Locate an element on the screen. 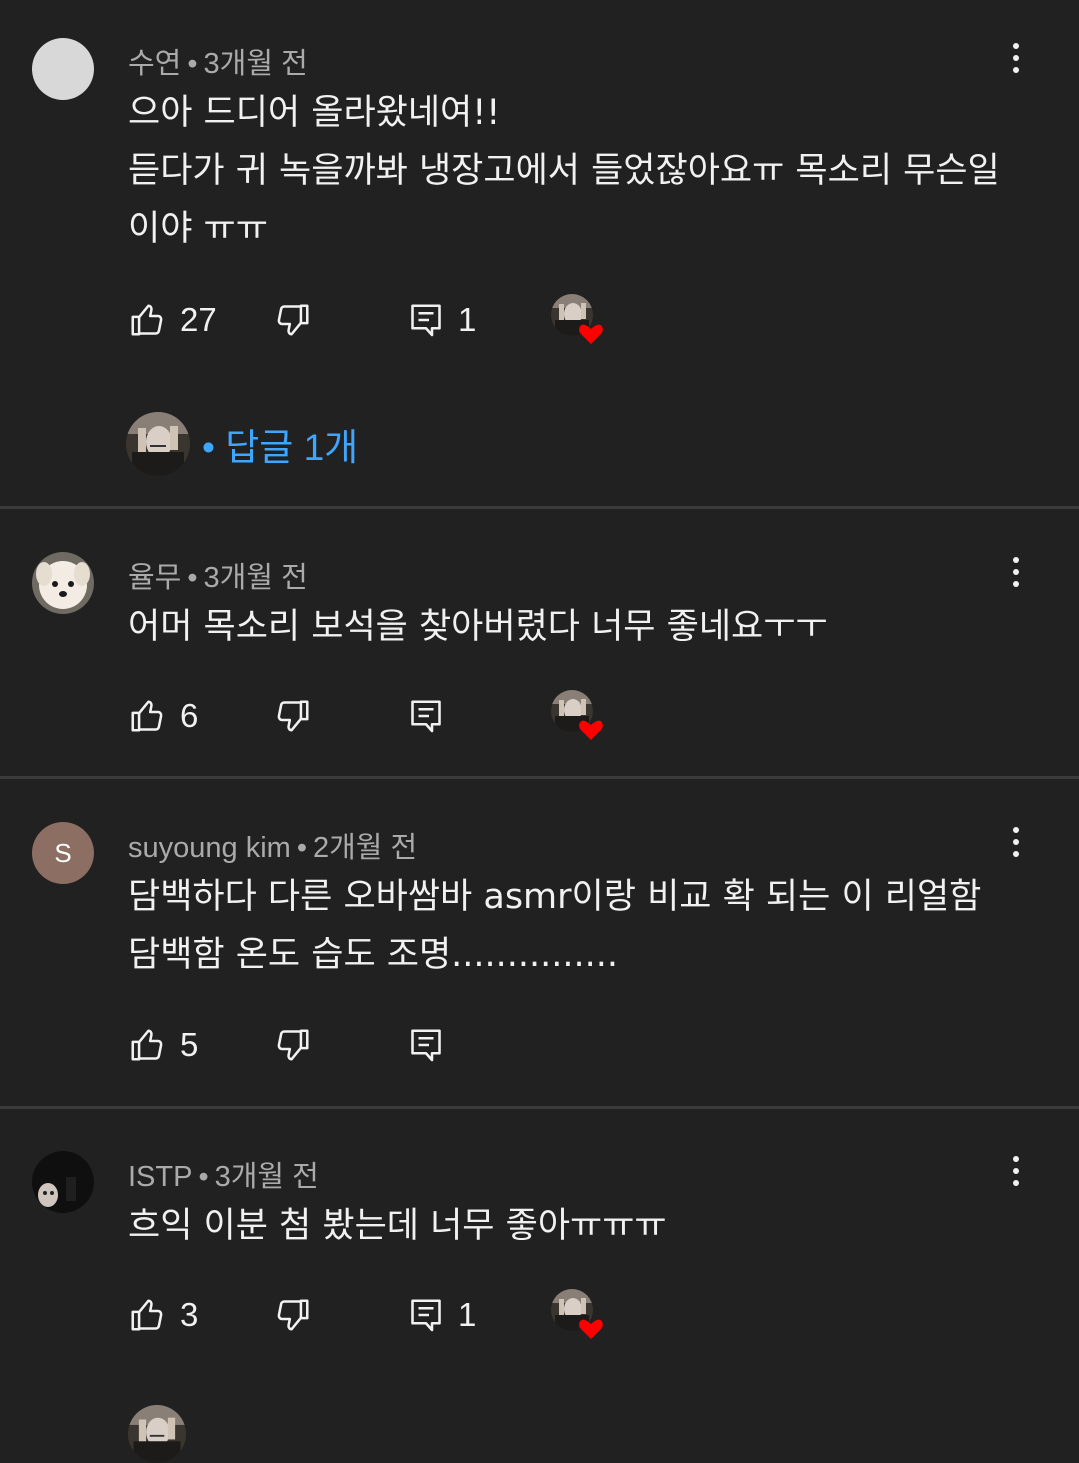  like-count: 27 is located at coordinates (198, 319).